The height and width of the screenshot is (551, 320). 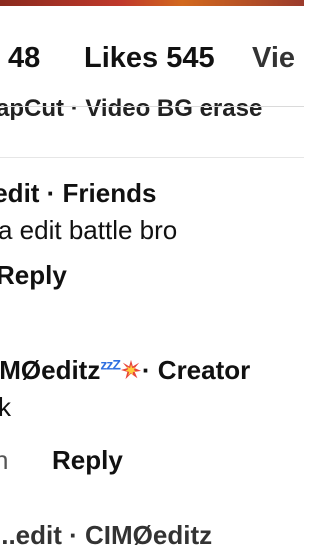 What do you see at coordinates (152, 193) in the screenshot?
I see `comment-author: .edit · Friends` at bounding box center [152, 193].